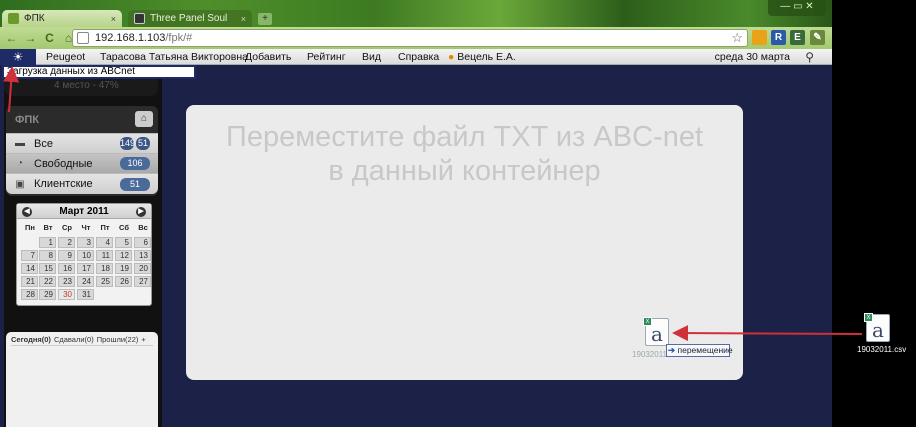 The image size is (916, 427). What do you see at coordinates (737, 38) in the screenshot?
I see `bookmark-star-icon: ☆` at bounding box center [737, 38].